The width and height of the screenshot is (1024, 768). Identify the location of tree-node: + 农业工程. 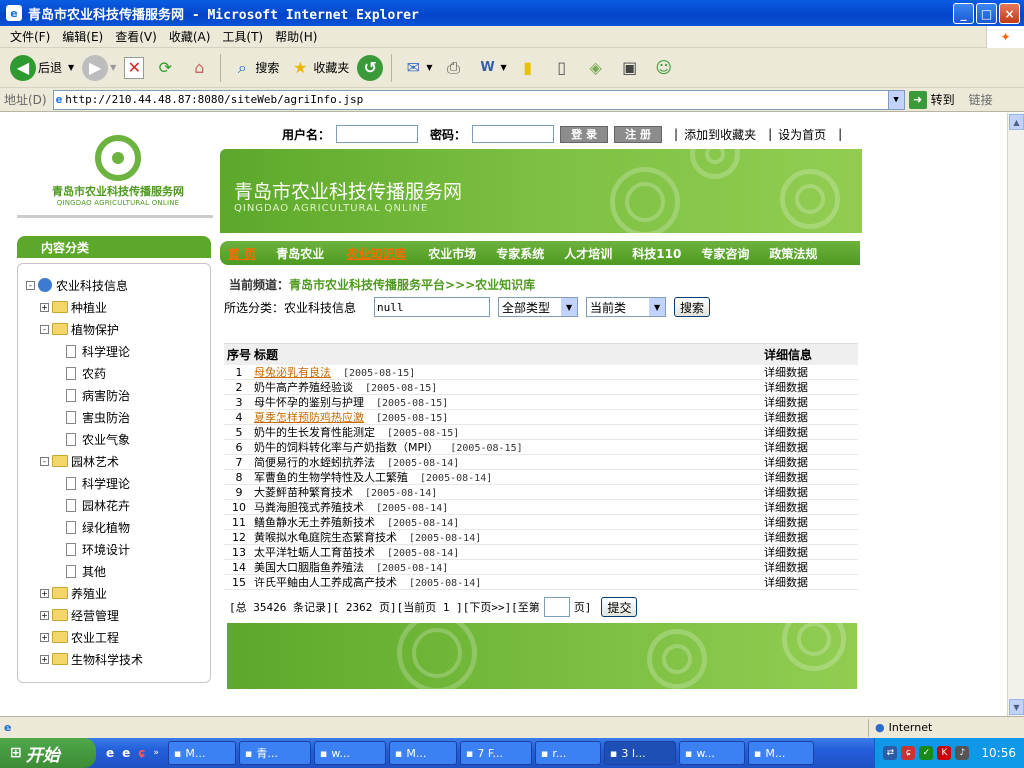
(116, 637).